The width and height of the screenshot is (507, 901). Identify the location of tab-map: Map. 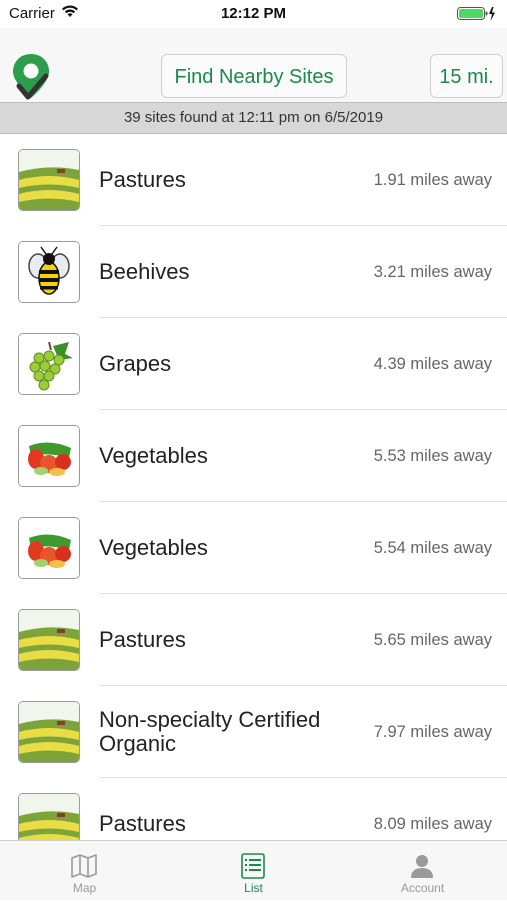
(84, 871).